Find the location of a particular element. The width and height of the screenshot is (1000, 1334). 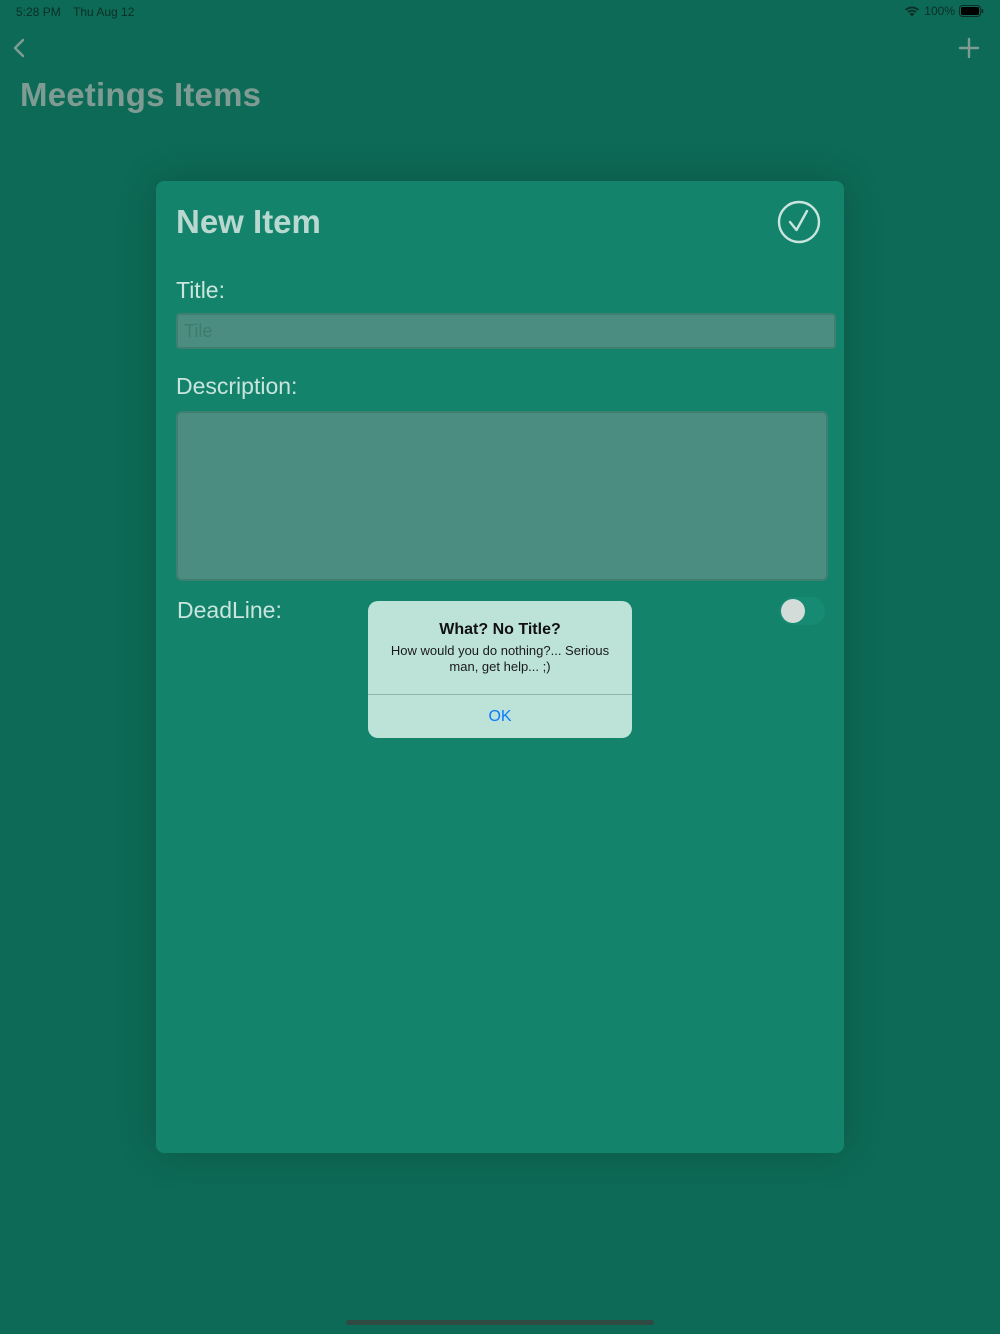

deadline-toggle is located at coordinates (802, 611).